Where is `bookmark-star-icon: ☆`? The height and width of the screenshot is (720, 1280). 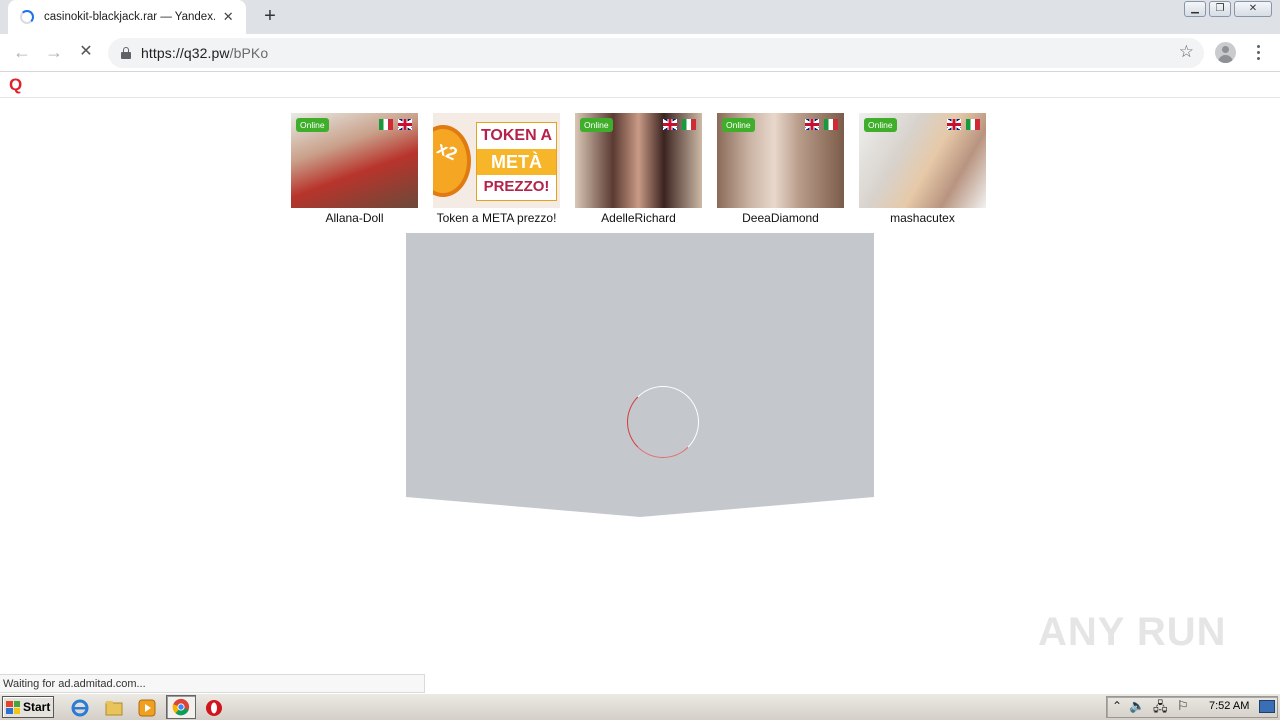 bookmark-star-icon: ☆ is located at coordinates (1186, 52).